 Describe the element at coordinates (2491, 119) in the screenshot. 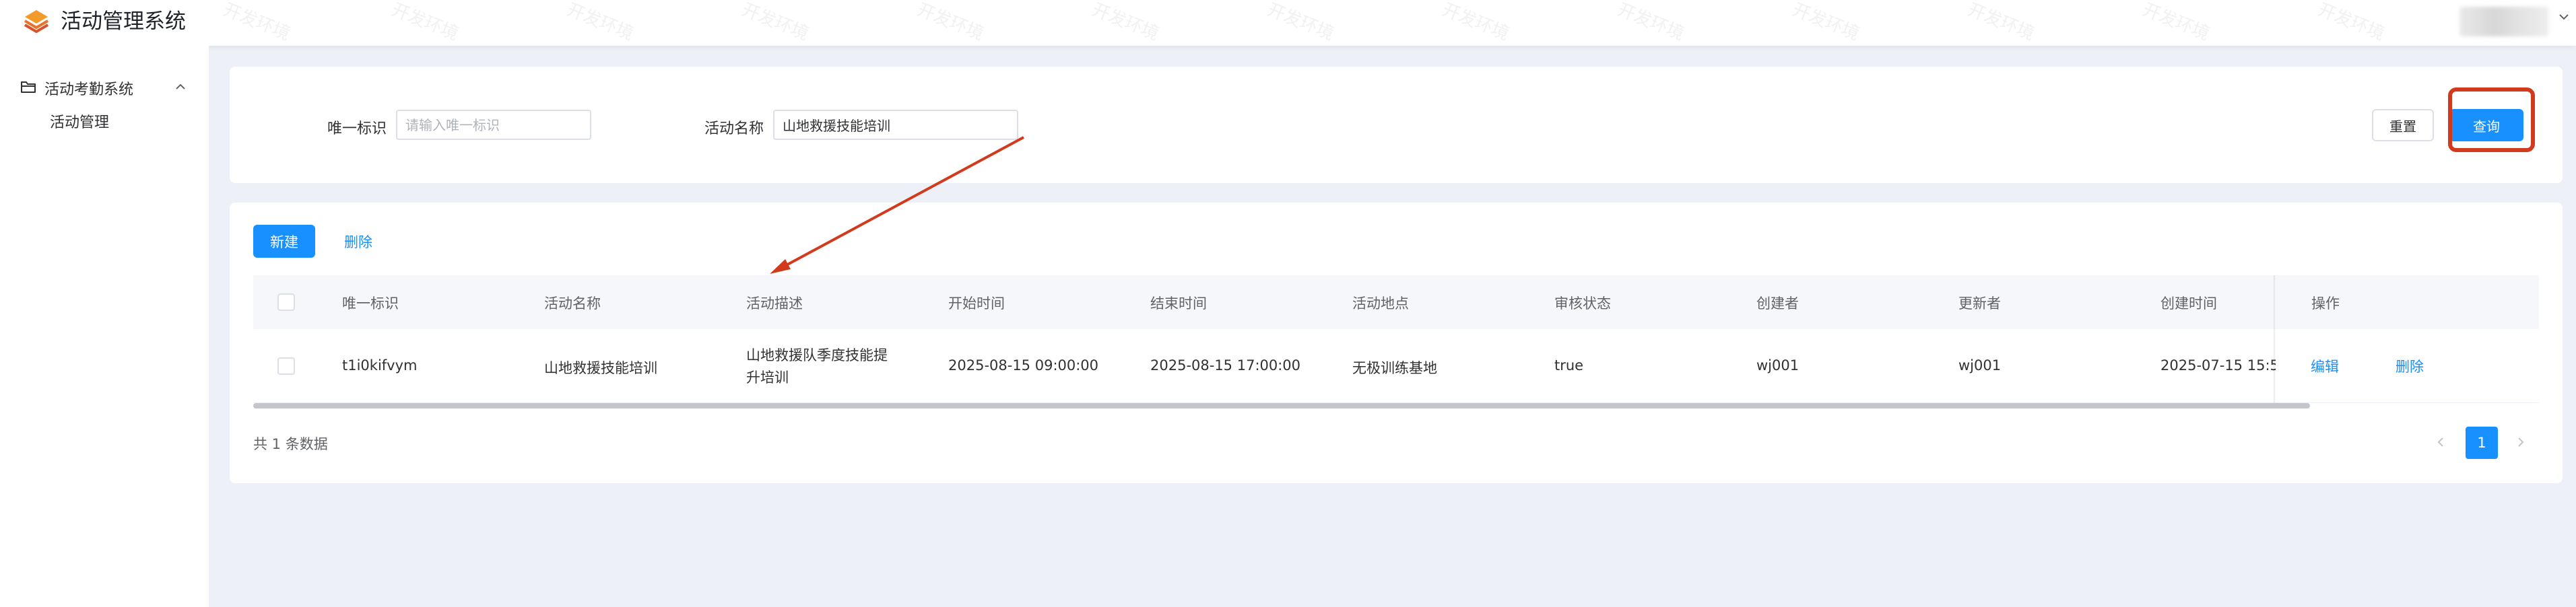

I see `annotation-highlight-box` at that location.